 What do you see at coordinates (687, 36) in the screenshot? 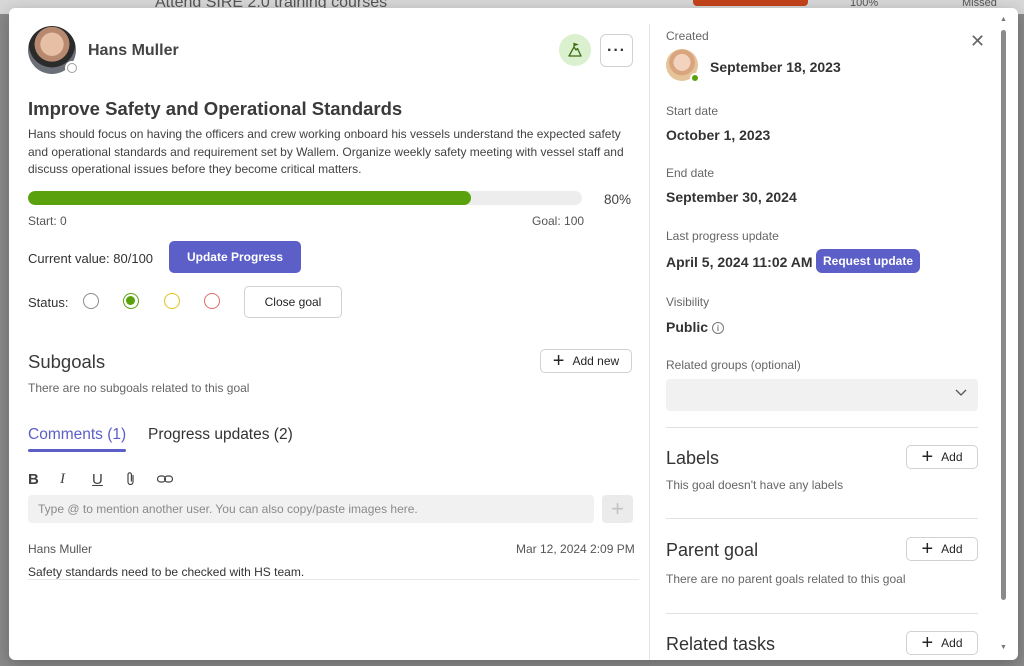
I see `created-label: Created` at bounding box center [687, 36].